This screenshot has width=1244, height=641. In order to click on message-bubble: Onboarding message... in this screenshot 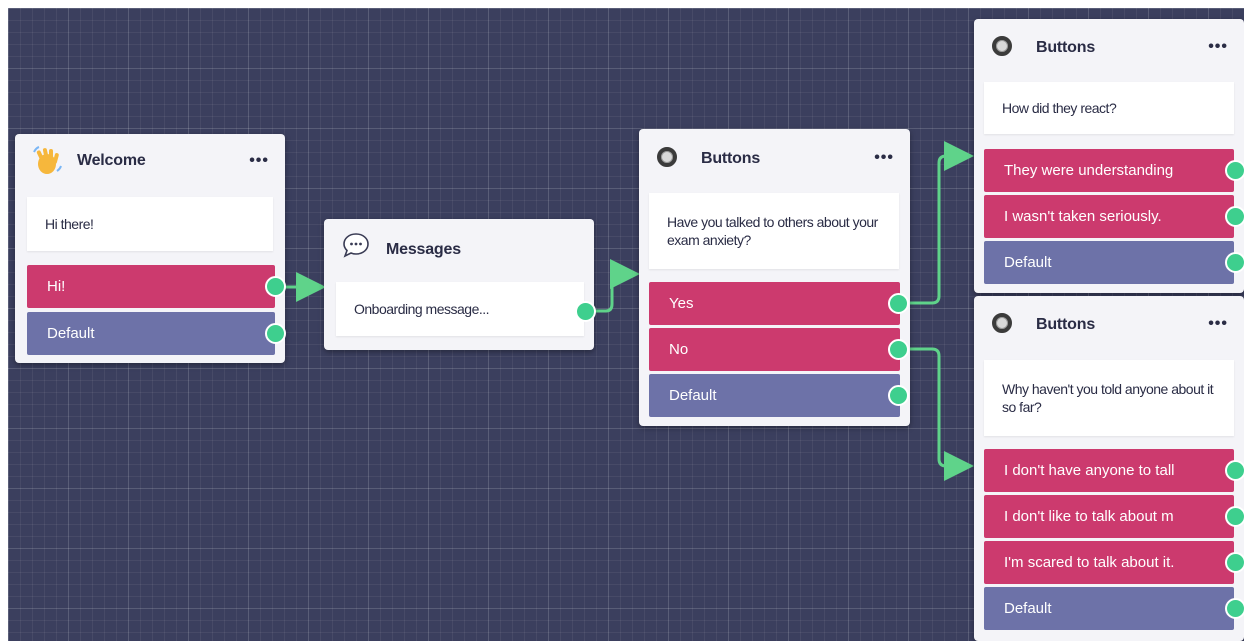, I will do `click(460, 309)`.